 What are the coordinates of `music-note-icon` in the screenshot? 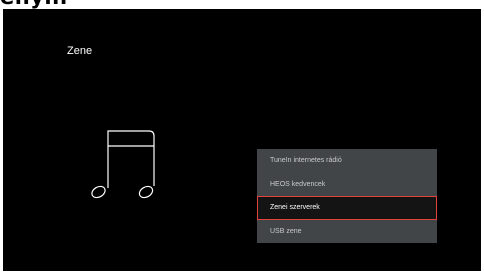 It's located at (123, 164).